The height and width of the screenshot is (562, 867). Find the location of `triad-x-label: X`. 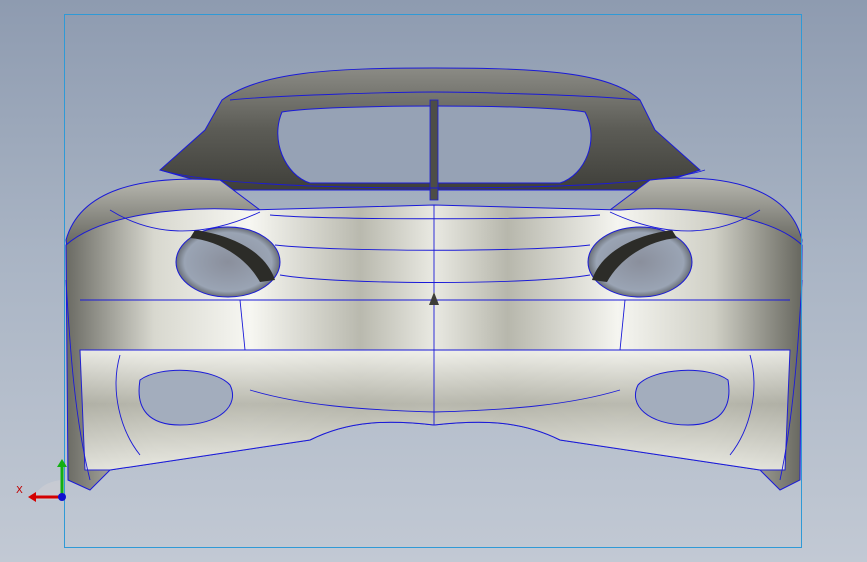

triad-x-label: X is located at coordinates (19, 490).